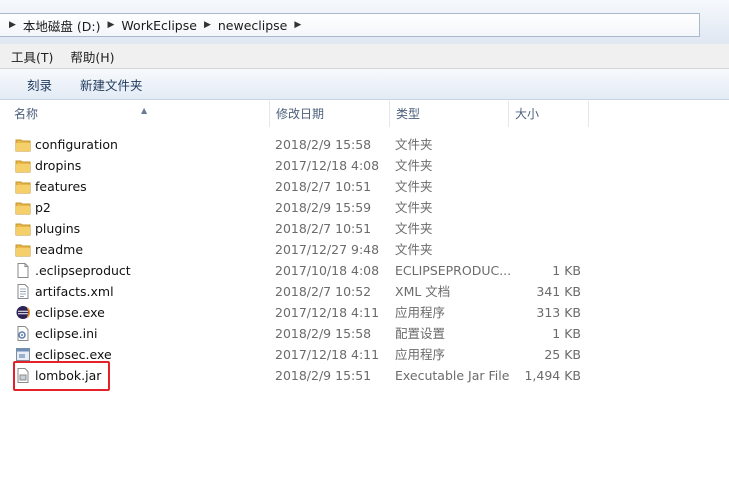 Image resolution: width=729 pixels, height=478 pixels. Describe the element at coordinates (327, 249) in the screenshot. I see `file-date: 2017/12/27 9:48` at that location.